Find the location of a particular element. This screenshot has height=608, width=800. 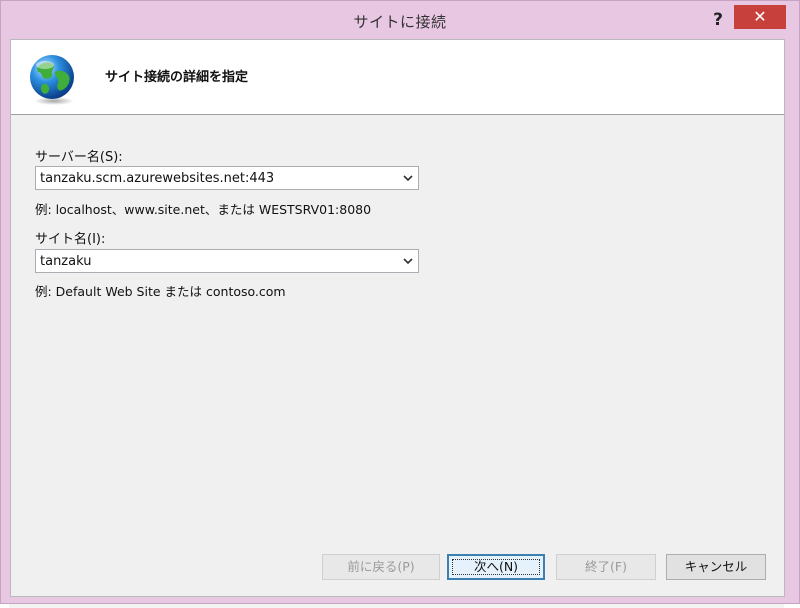

site-name-label: サイト名(I): is located at coordinates (70, 239).